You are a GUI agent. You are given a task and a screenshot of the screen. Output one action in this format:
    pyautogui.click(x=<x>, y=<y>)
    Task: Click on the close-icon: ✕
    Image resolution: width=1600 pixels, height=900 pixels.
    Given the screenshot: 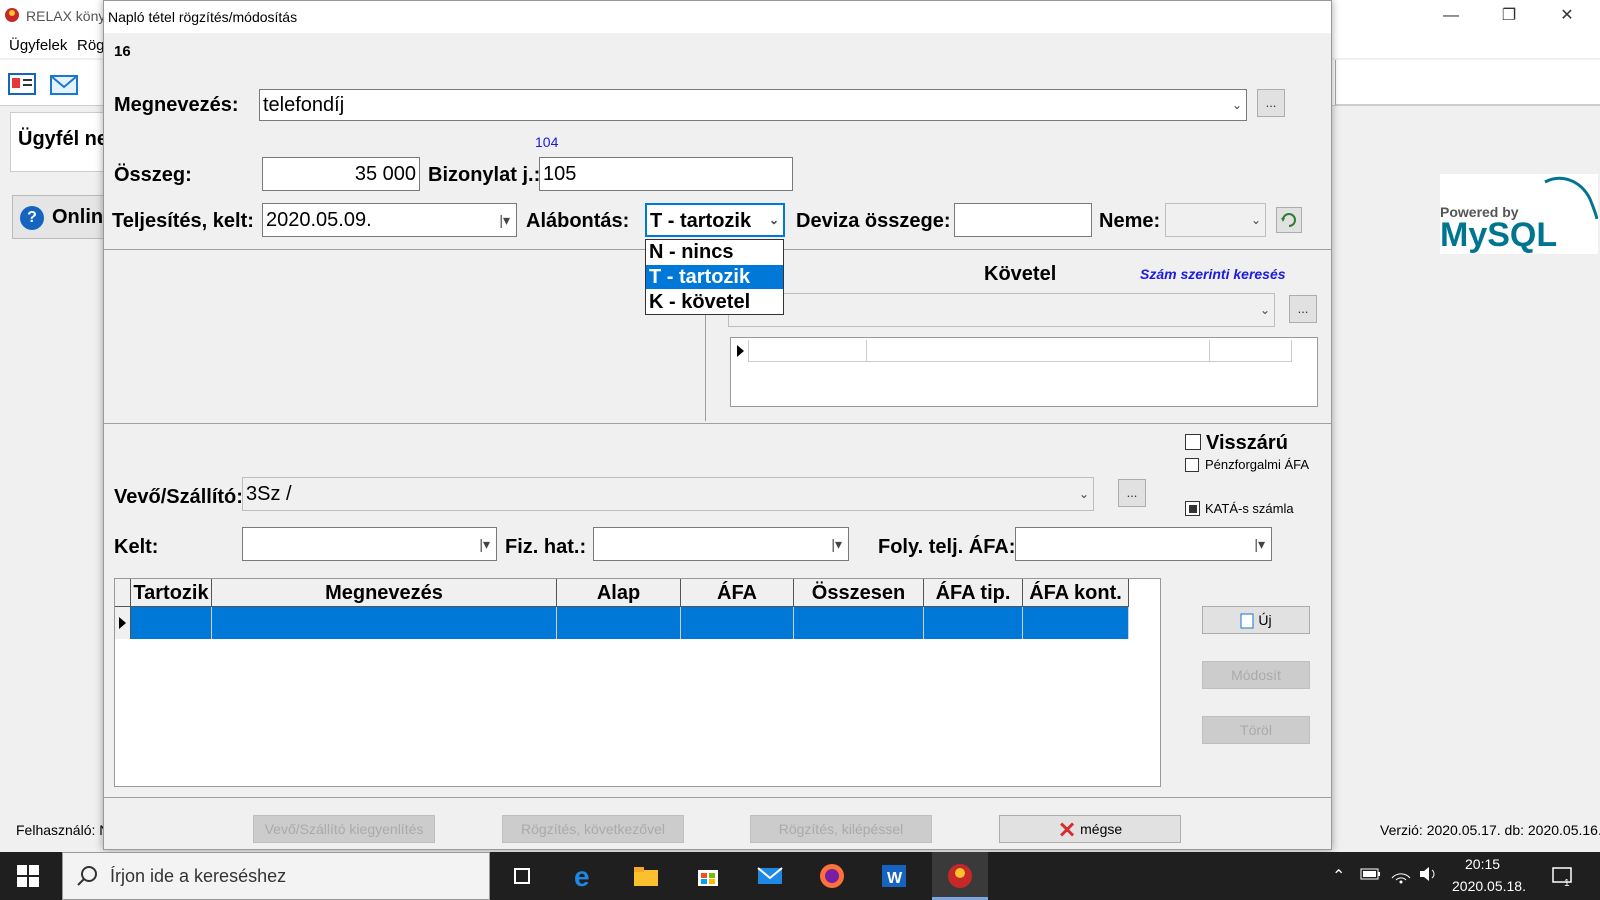 What is the action you would take?
    pyautogui.click(x=1067, y=830)
    